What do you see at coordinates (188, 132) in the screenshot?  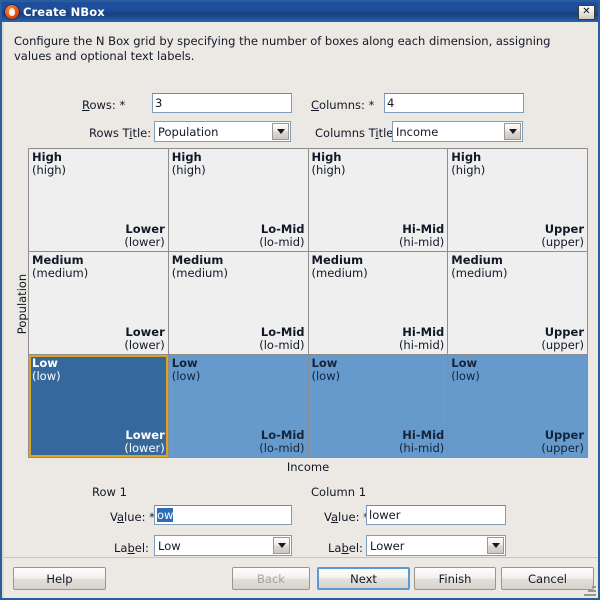 I see `rows-title-value: Population` at bounding box center [188, 132].